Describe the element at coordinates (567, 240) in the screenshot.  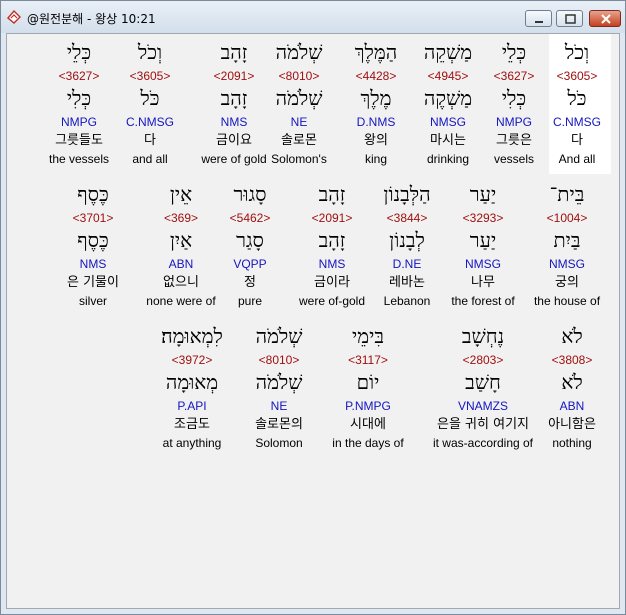
I see `hebrew-lemma: בַּיִת` at that location.